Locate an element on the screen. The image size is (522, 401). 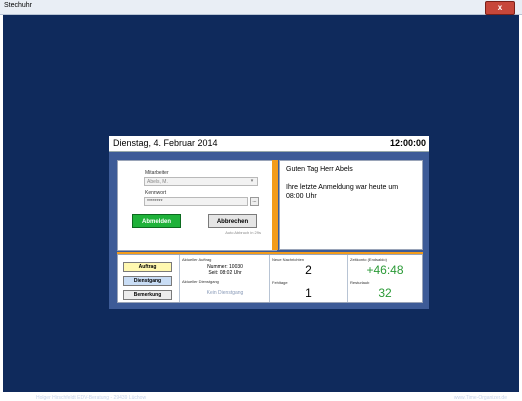
accent-bar is located at coordinates (275, 205).